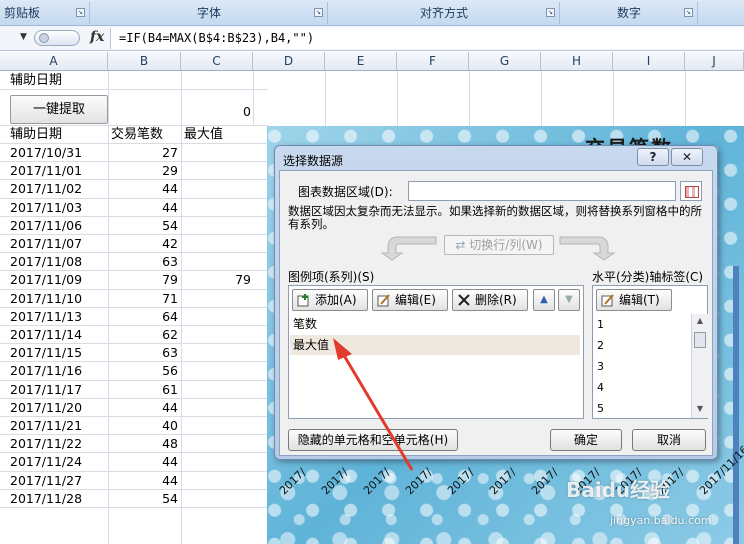  Describe the element at coordinates (700, 340) in the screenshot. I see `scroll-thumb` at that location.